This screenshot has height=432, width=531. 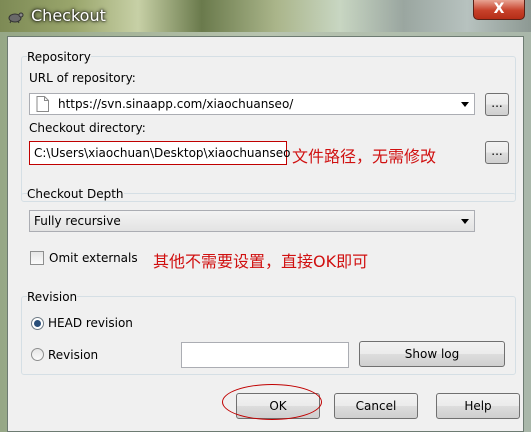 I want to click on checkout-depth-select: Fully recursive, so click(x=252, y=221).